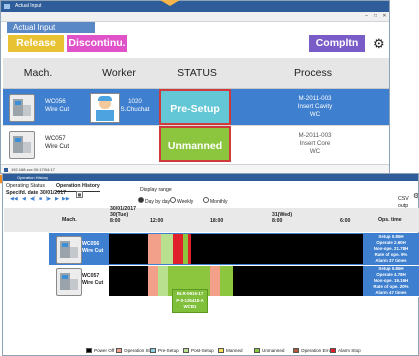 The height and width of the screenshot is (356, 419). Describe the element at coordinates (48, 199) in the screenshot. I see `nav-step-forward-icon: |▶` at that location.